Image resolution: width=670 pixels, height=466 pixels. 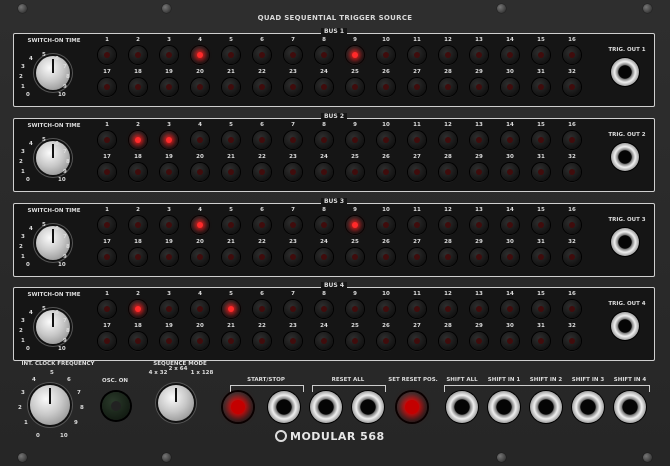 I want to click on shift-all-jack, so click(x=462, y=407).